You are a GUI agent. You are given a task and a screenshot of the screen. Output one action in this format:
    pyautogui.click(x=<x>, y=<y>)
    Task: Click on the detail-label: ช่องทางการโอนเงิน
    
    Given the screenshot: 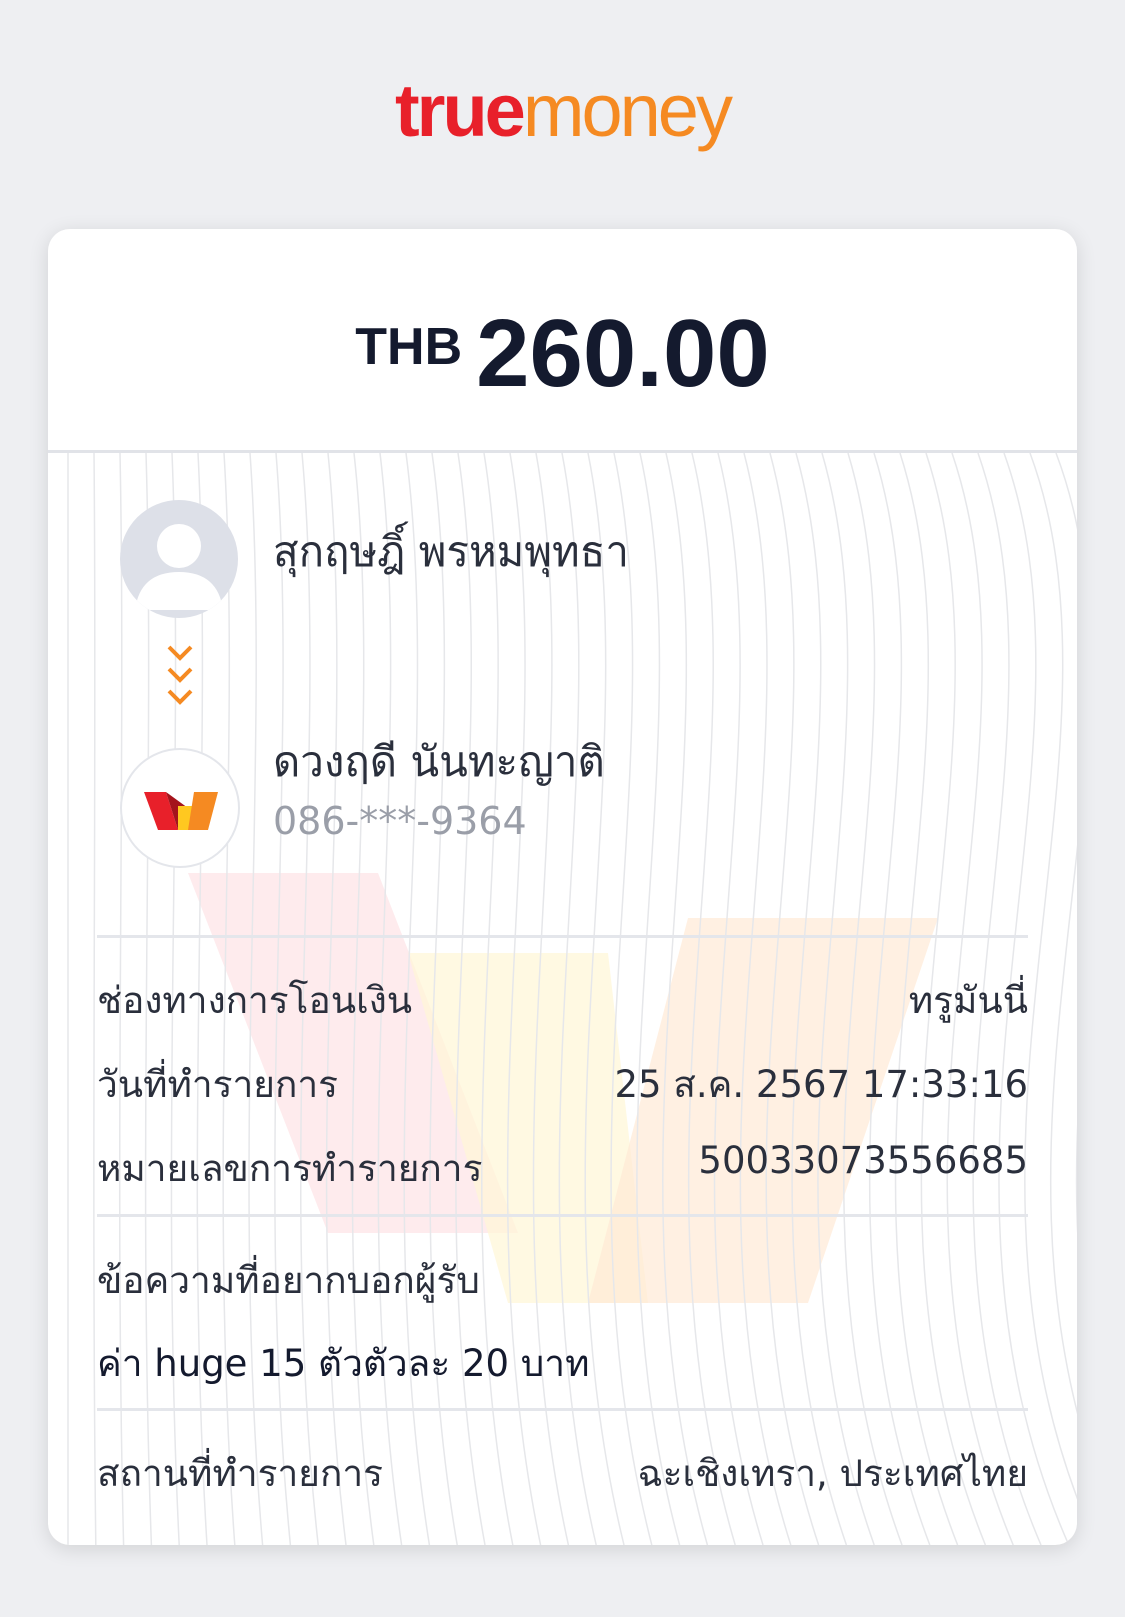 What is the action you would take?
    pyautogui.click(x=255, y=1000)
    